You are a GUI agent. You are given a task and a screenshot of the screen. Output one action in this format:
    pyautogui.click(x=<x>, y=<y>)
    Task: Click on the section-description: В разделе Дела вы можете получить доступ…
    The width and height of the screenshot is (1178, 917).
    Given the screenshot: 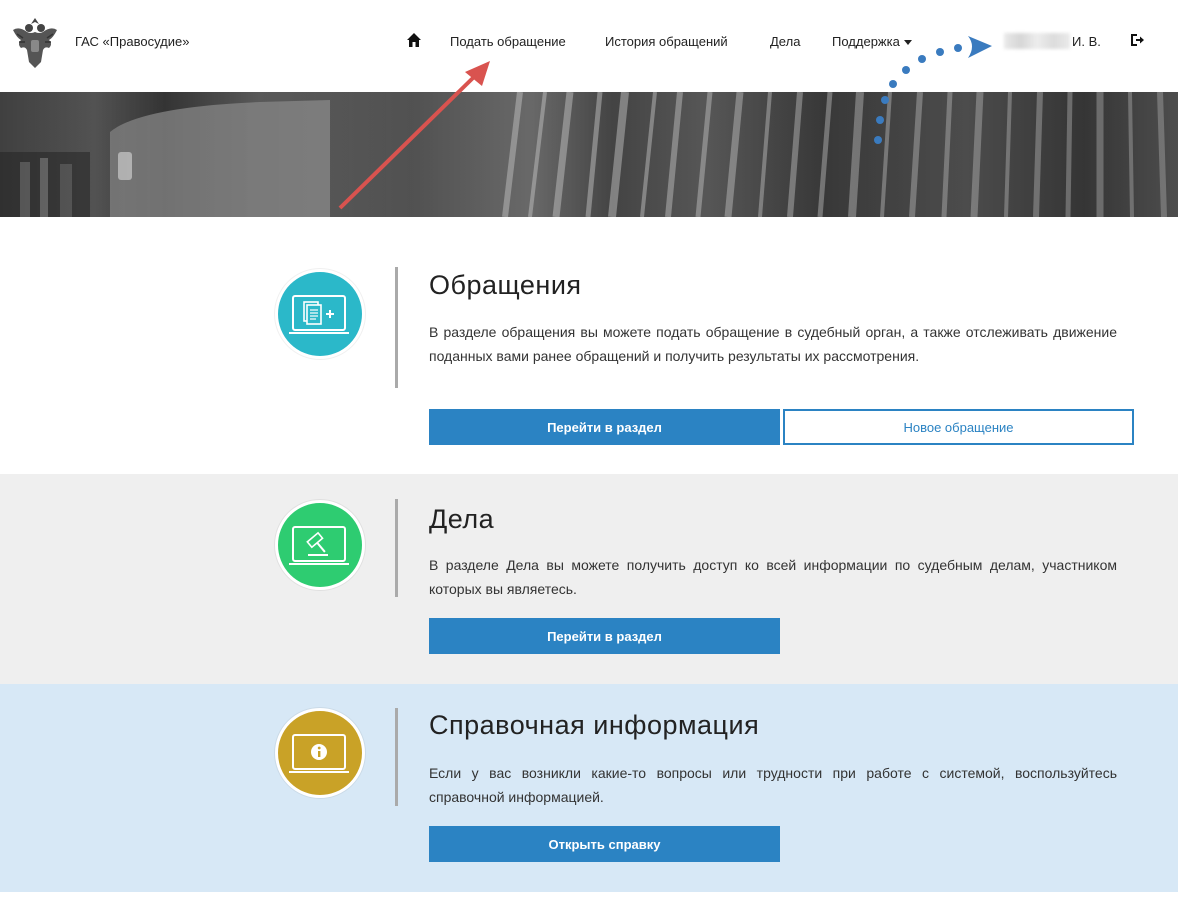 What is the action you would take?
    pyautogui.click(x=773, y=577)
    